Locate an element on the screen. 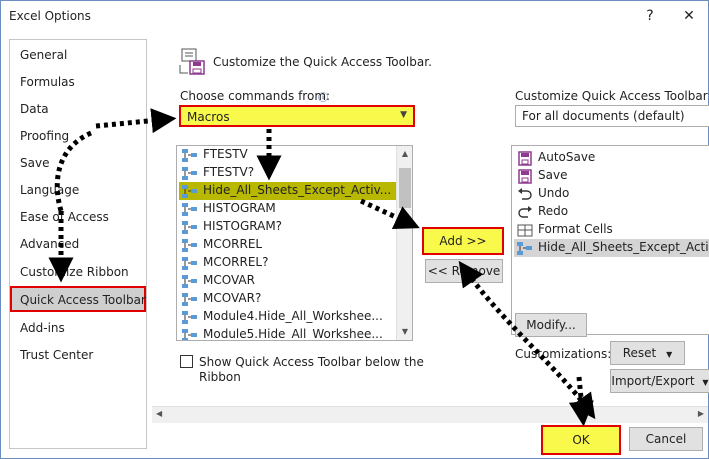  save-icon is located at coordinates (525, 176).